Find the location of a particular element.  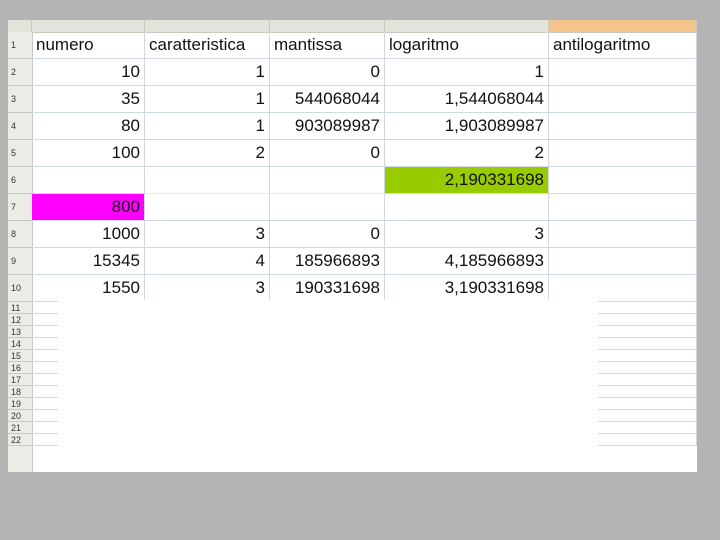

row-number: 21 is located at coordinates (20, 428).